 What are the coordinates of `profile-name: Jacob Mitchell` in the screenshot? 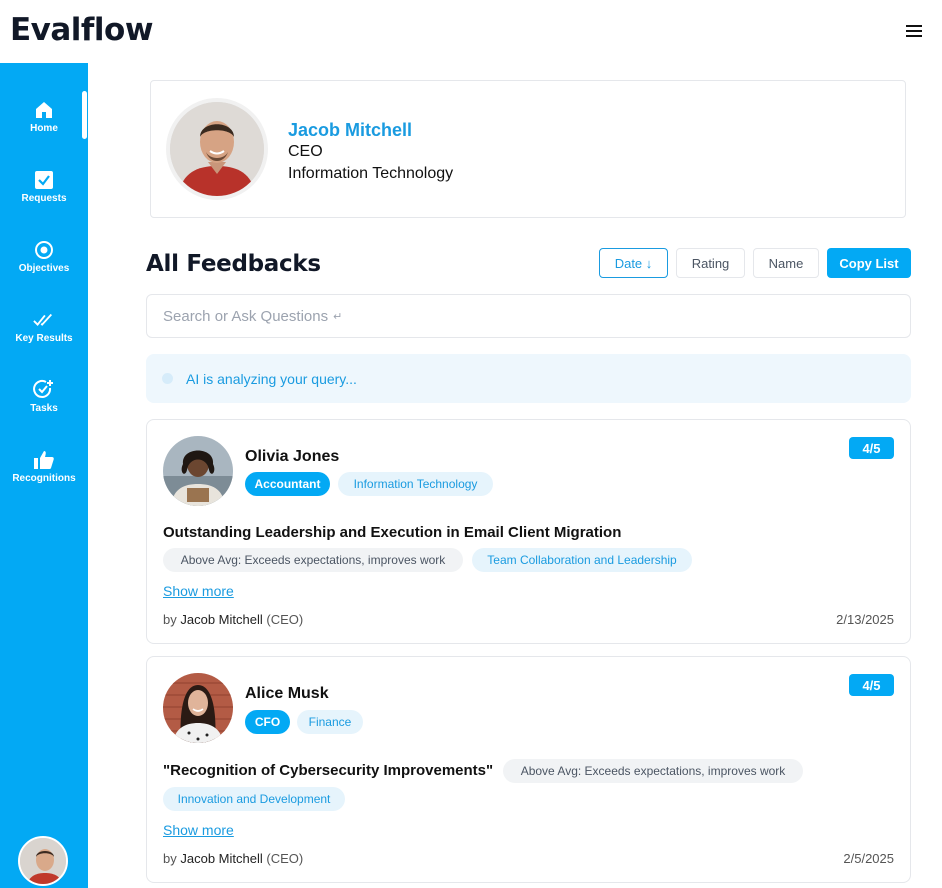 It's located at (350, 130).